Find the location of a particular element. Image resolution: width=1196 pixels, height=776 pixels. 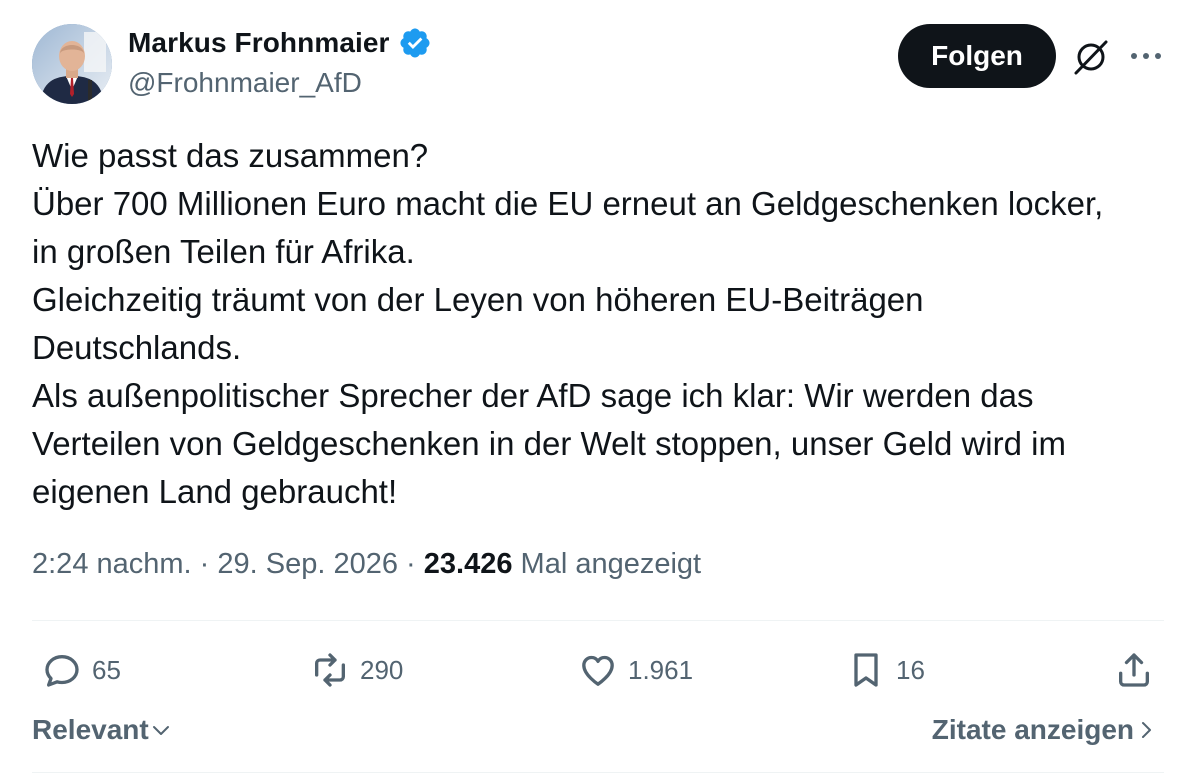

chevron-down-icon is located at coordinates (160, 730).